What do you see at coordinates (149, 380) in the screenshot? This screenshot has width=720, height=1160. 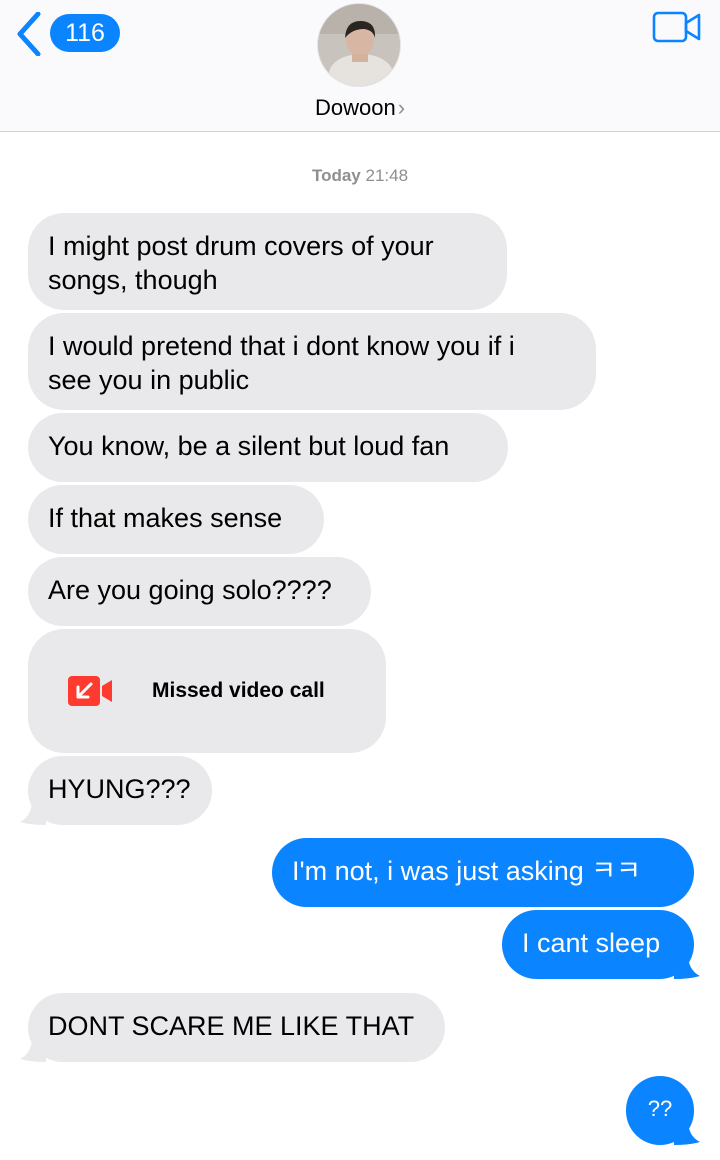 I see `message-text-line: see you in public` at bounding box center [149, 380].